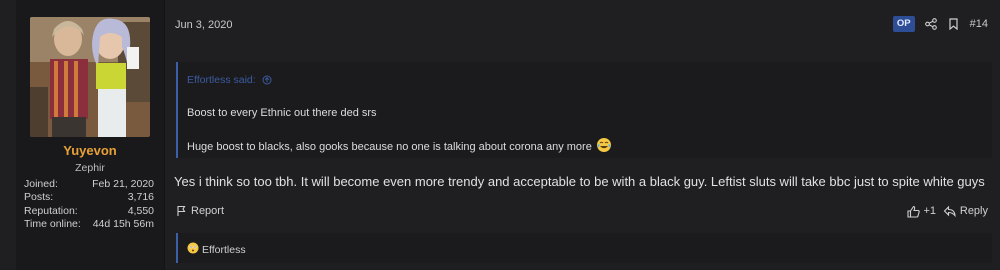 This screenshot has height=270, width=1000. I want to click on stat-label: Joined:, so click(41, 184).